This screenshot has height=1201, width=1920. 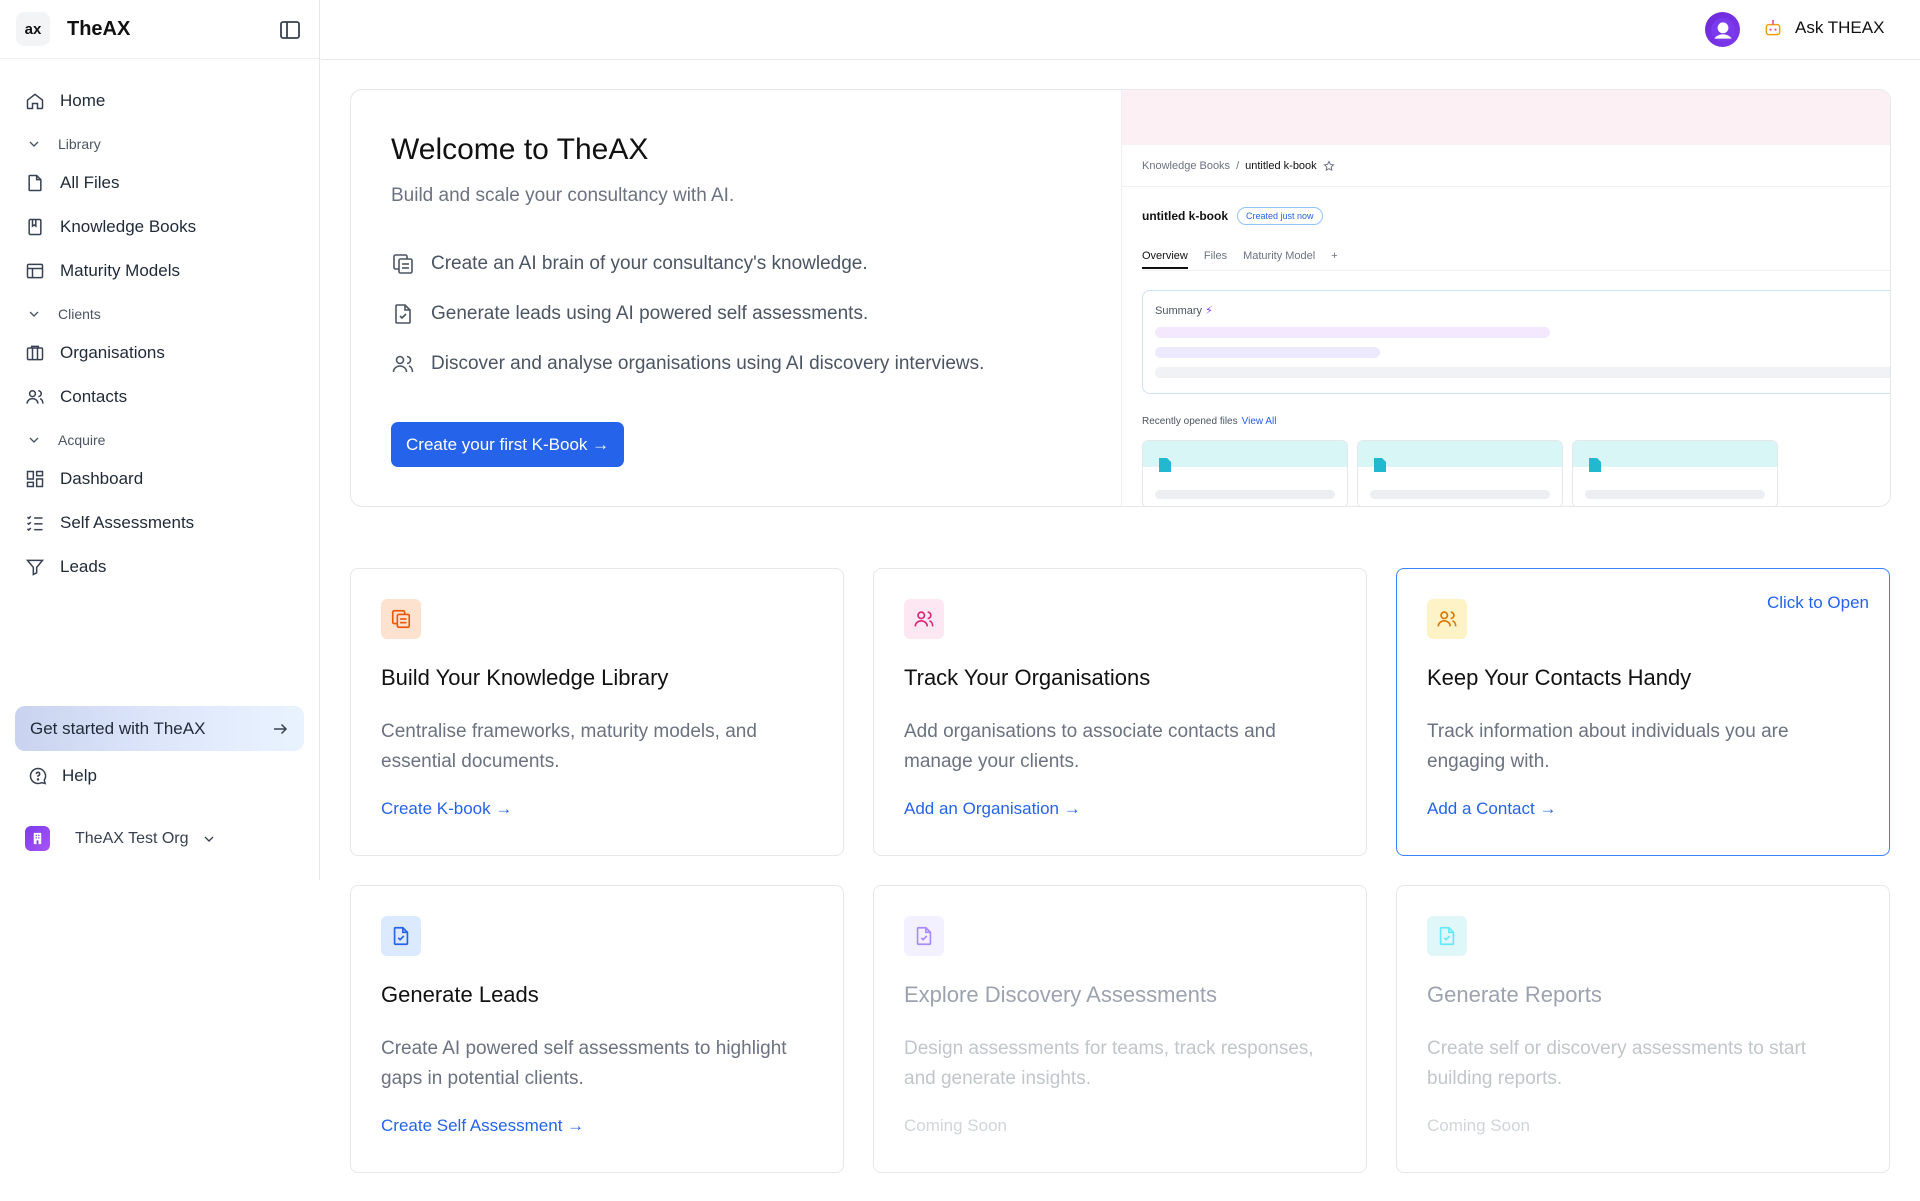 What do you see at coordinates (35, 567) in the screenshot?
I see `filter-icon` at bounding box center [35, 567].